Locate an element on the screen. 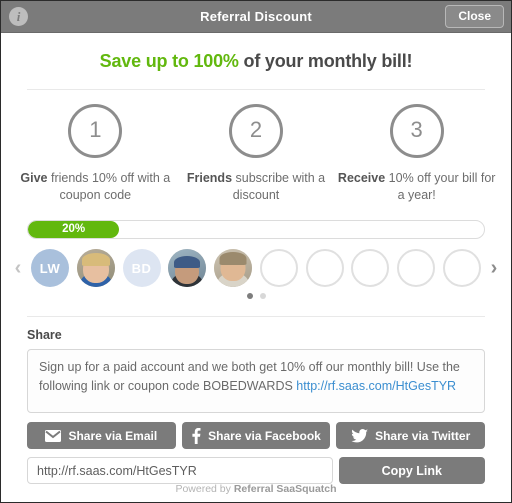 The image size is (512, 503). step-number-circle: 2 is located at coordinates (256, 131).